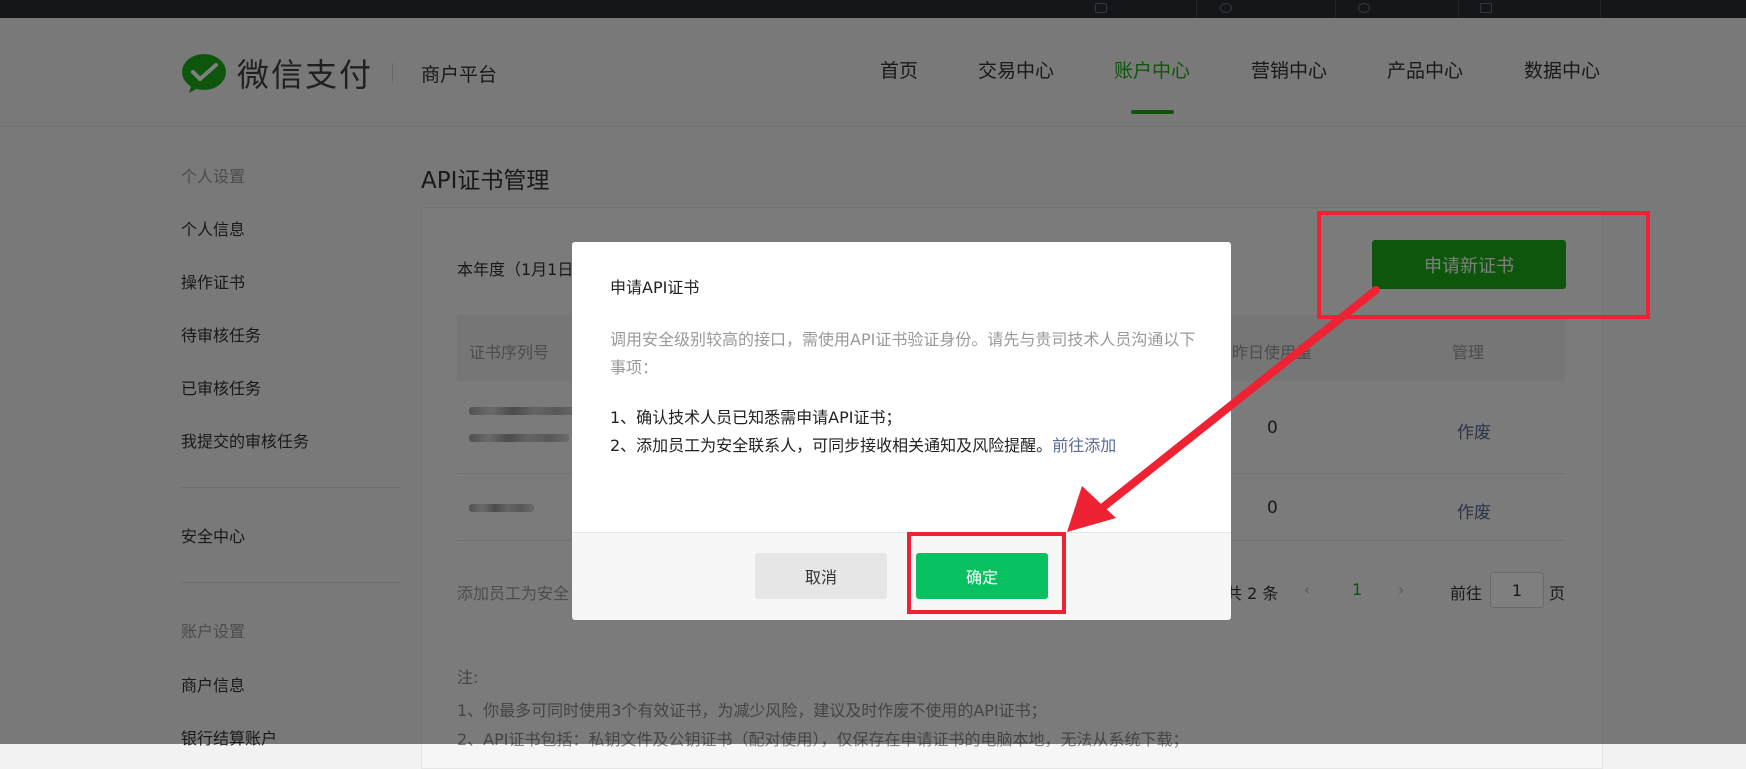 The height and width of the screenshot is (769, 1746). Describe the element at coordinates (1483, 265) in the screenshot. I see `highlight-apply-button-box` at that location.